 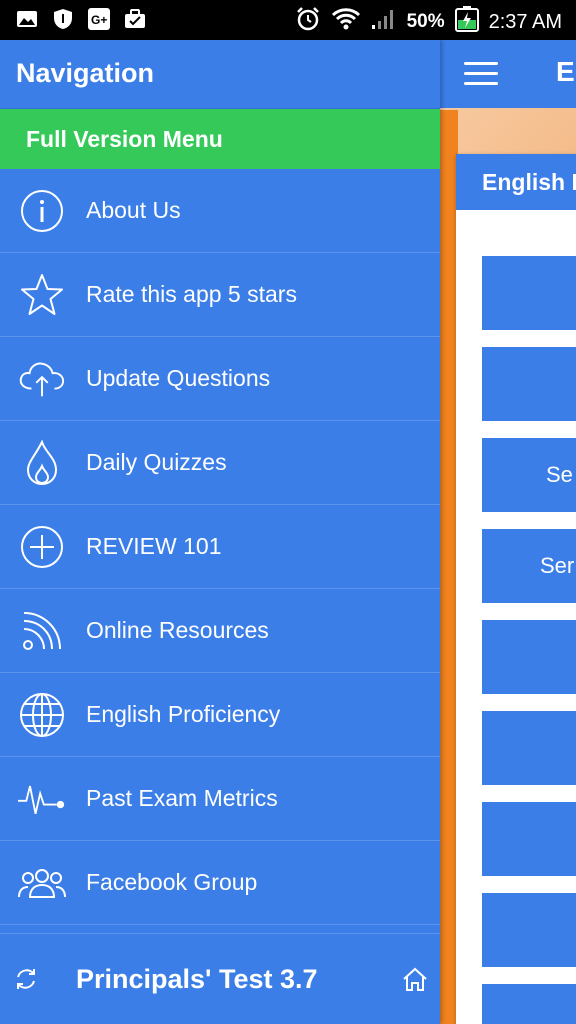 I want to click on group-icon, so click(x=42, y=883).